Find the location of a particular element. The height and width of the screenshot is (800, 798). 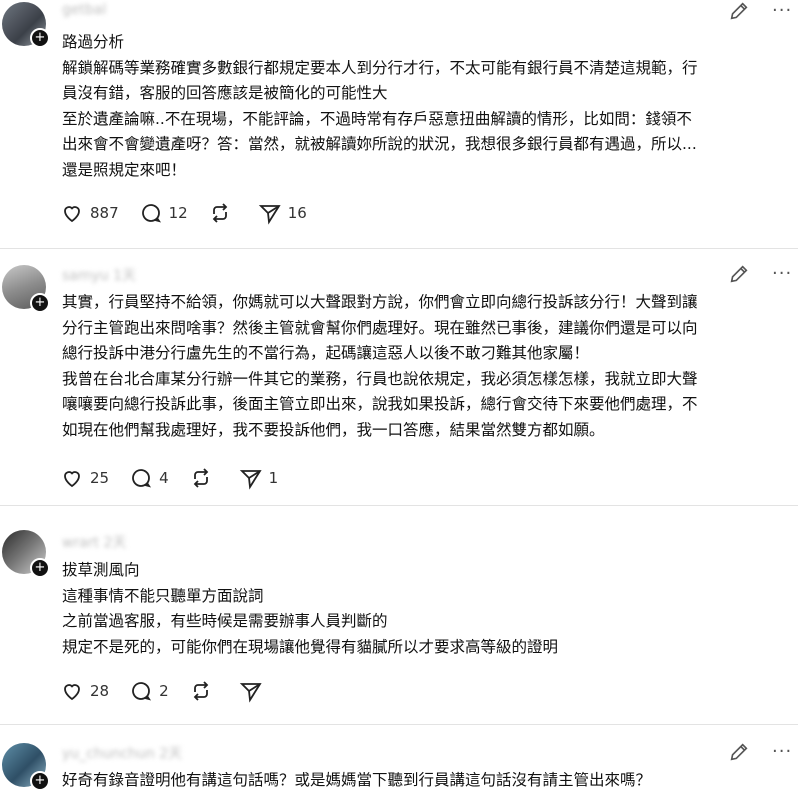

post-line: 還是照規定來吧！ is located at coordinates (124, 169).